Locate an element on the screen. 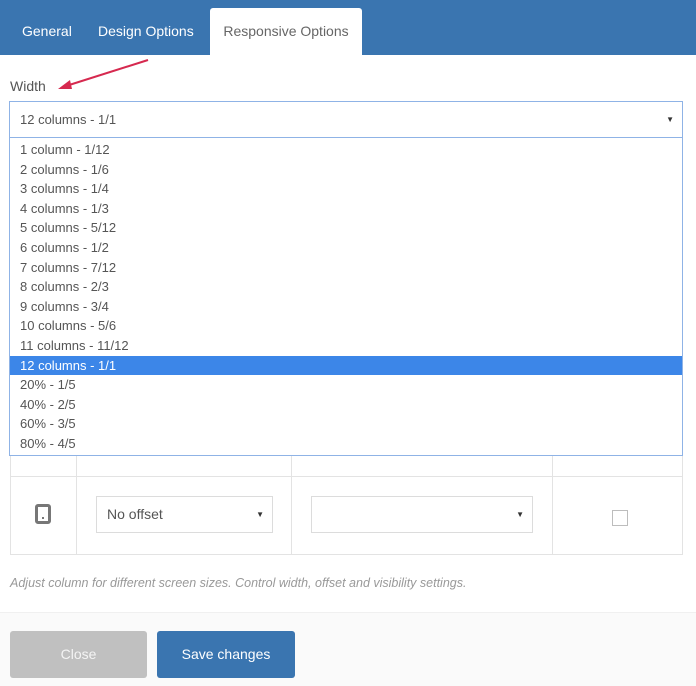 The image size is (696, 686). tab-general: General is located at coordinates (47, 31).